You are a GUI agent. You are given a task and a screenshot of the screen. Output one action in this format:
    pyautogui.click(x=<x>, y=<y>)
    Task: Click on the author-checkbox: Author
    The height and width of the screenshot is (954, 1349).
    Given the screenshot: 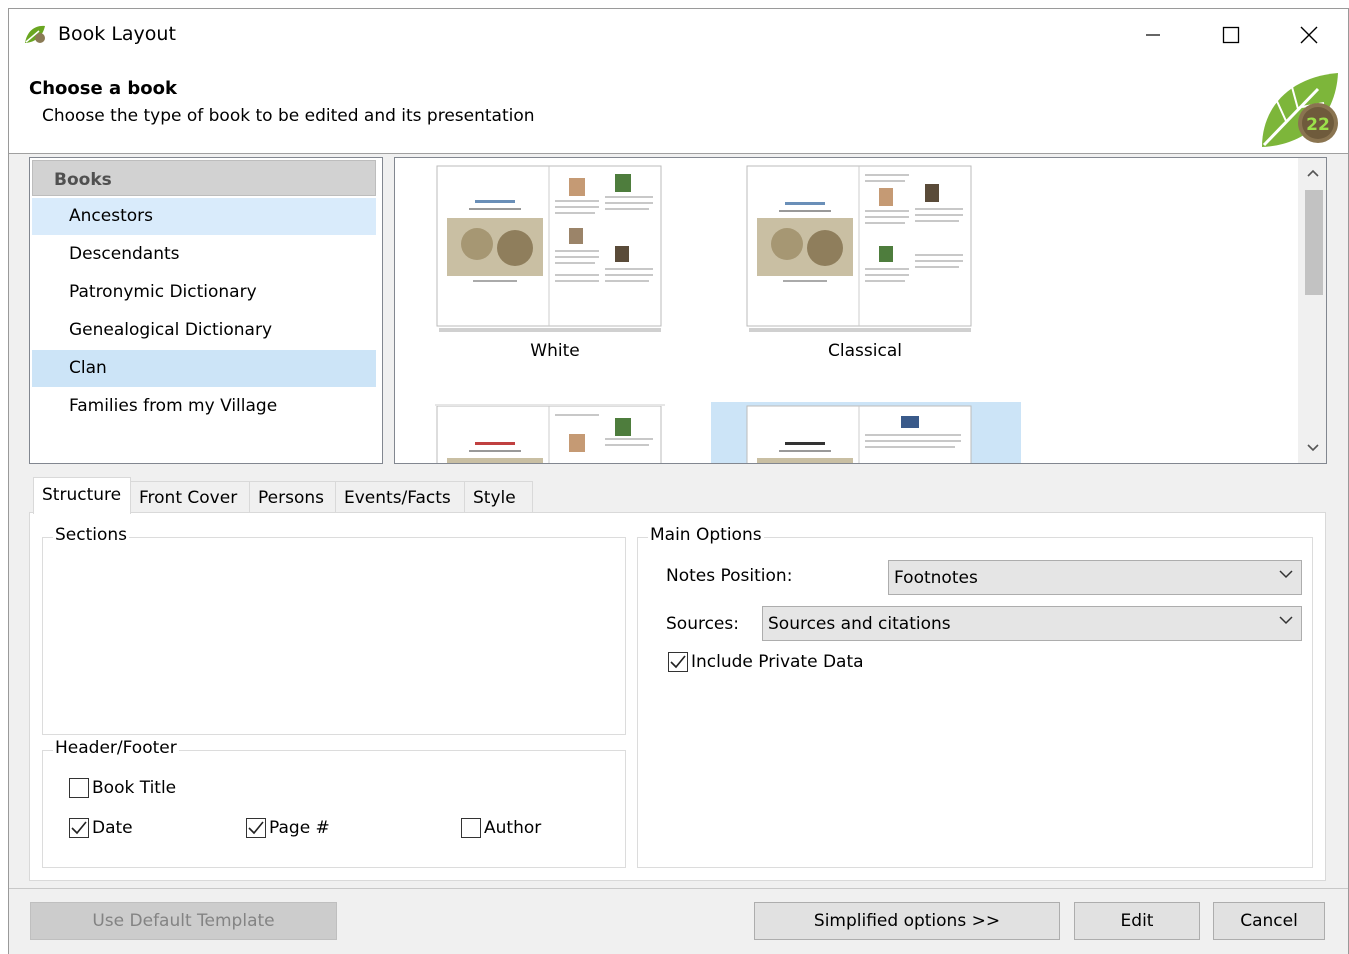 What is the action you would take?
    pyautogui.click(x=501, y=828)
    